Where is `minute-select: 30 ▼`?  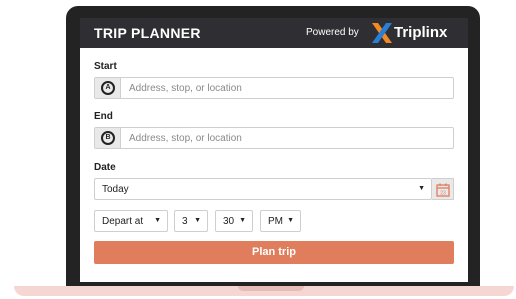 minute-select: 30 ▼ is located at coordinates (234, 221).